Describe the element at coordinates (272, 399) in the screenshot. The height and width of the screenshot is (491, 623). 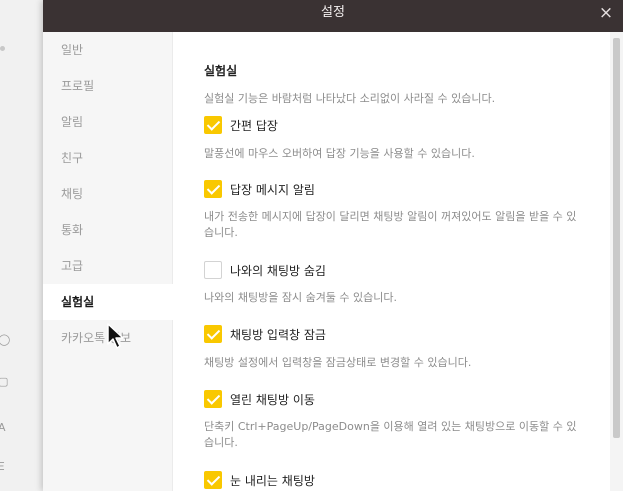
I see `open-chat-navigation-label: 열린 채팅방 이동` at that location.